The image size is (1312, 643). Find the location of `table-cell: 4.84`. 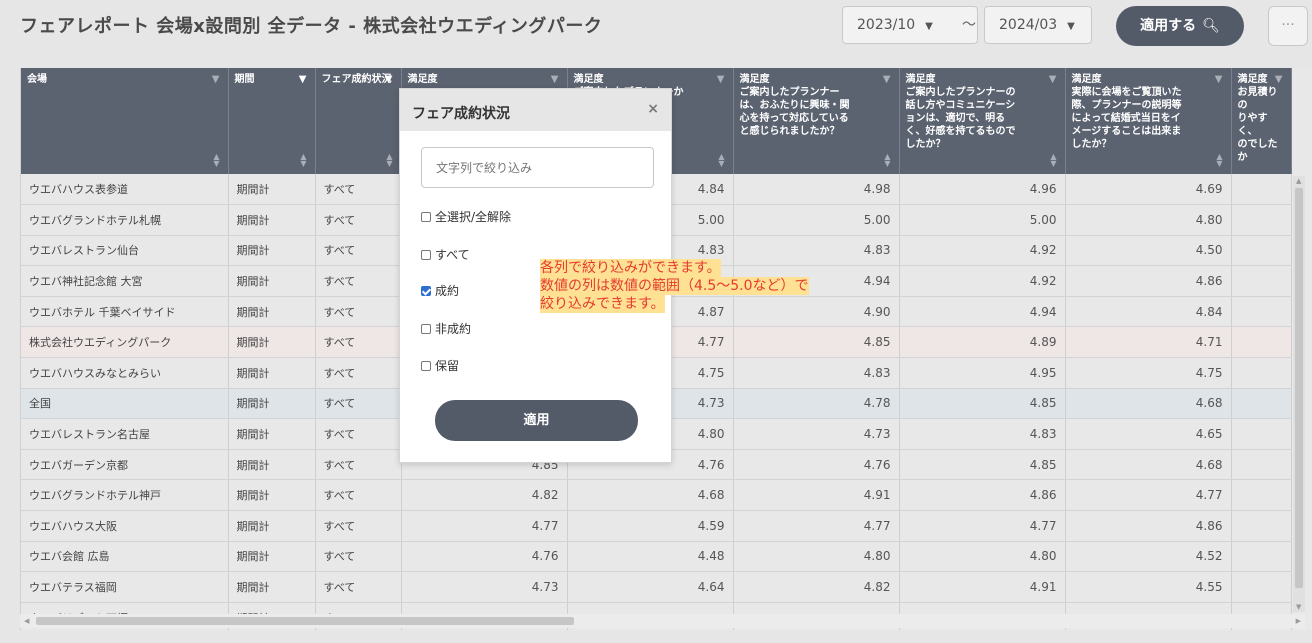

table-cell: 4.84 is located at coordinates (1148, 312).